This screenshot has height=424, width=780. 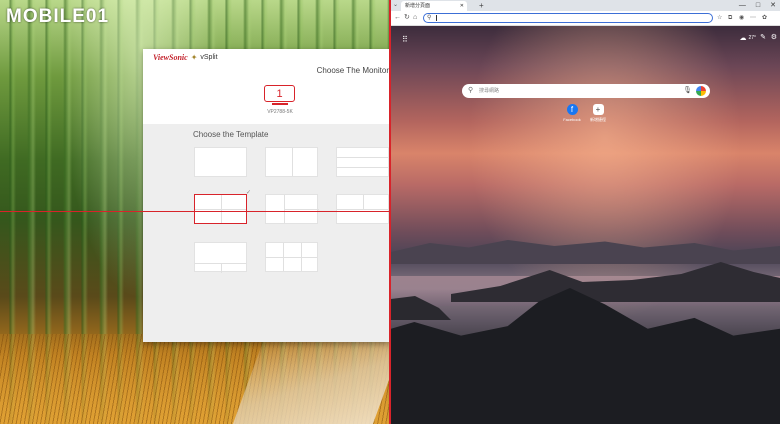 I want to click on weather-temperature: 27°, so click(x=752, y=38).